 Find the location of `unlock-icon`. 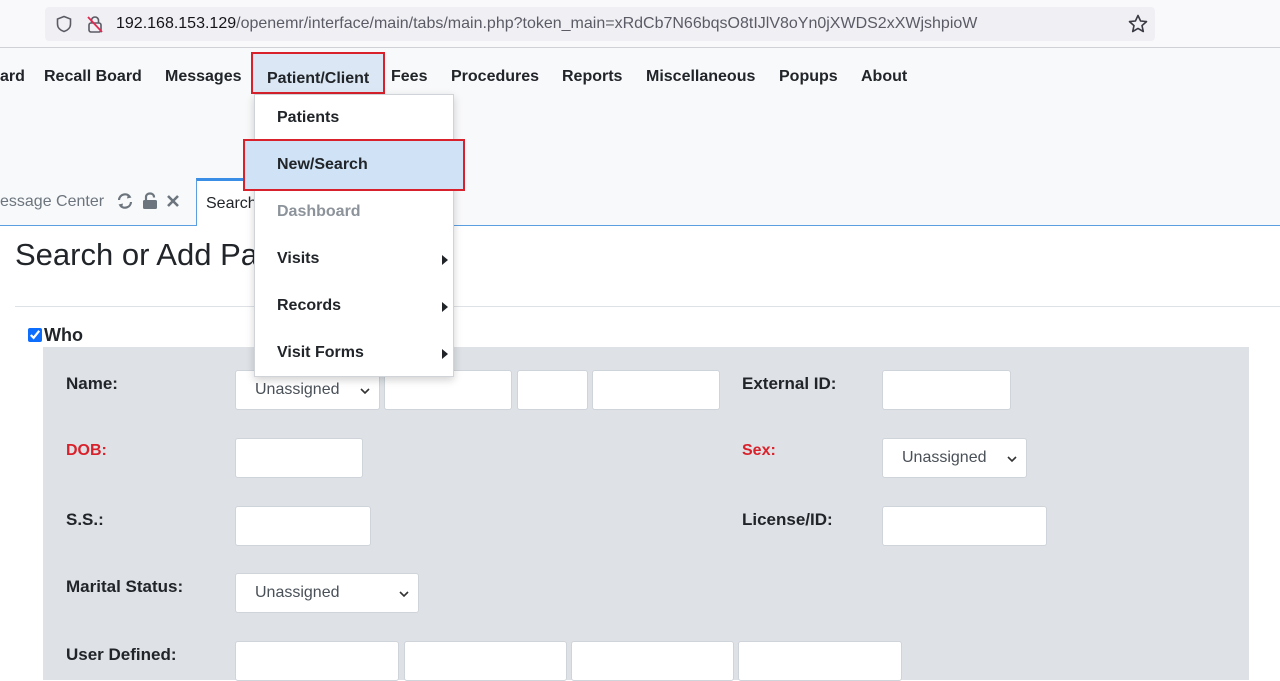

unlock-icon is located at coordinates (150, 201).